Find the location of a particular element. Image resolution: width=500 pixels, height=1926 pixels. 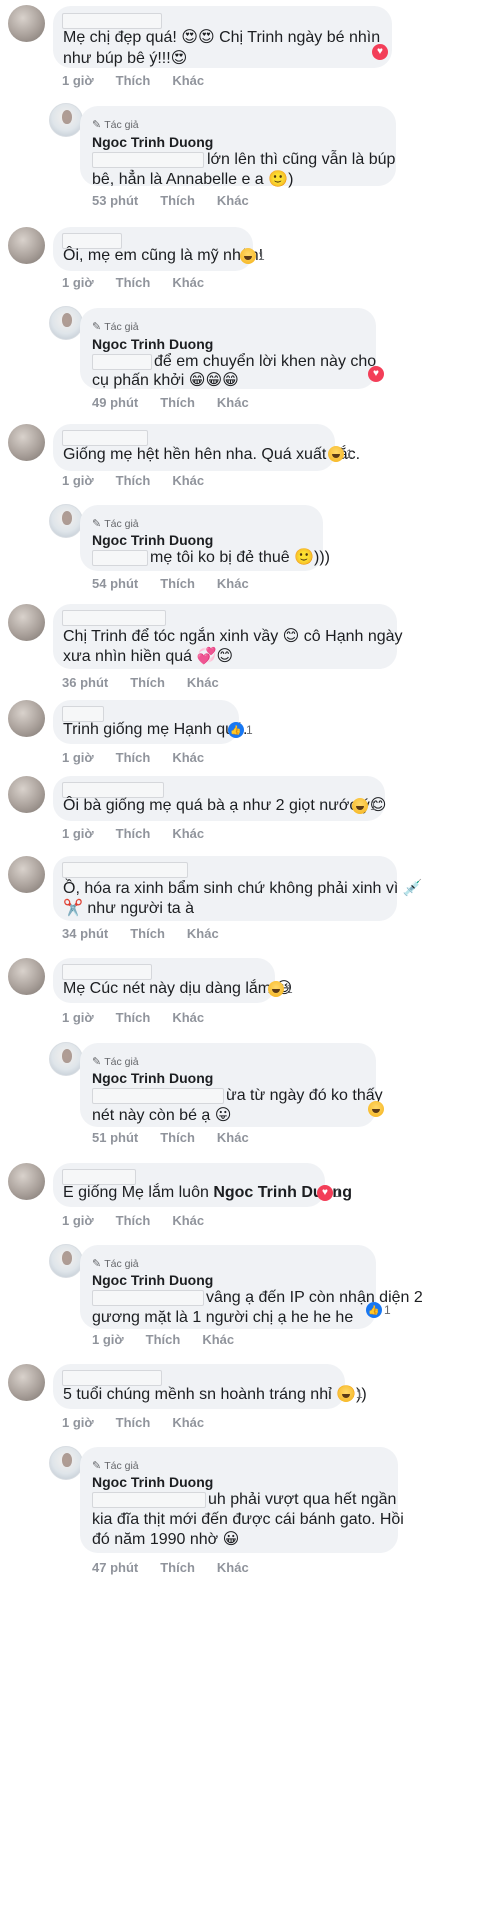

comment-text: Giống mẹ hệt hền hên nha. Quá xuất sắc. is located at coordinates (212, 454).